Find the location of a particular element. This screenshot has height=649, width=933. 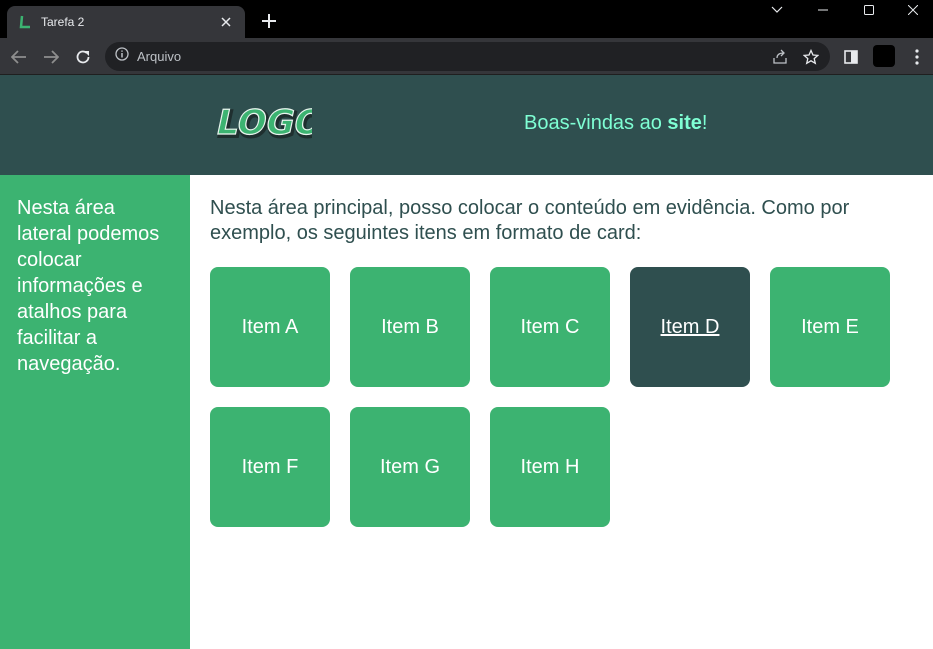

profile-avatar is located at coordinates (884, 56).